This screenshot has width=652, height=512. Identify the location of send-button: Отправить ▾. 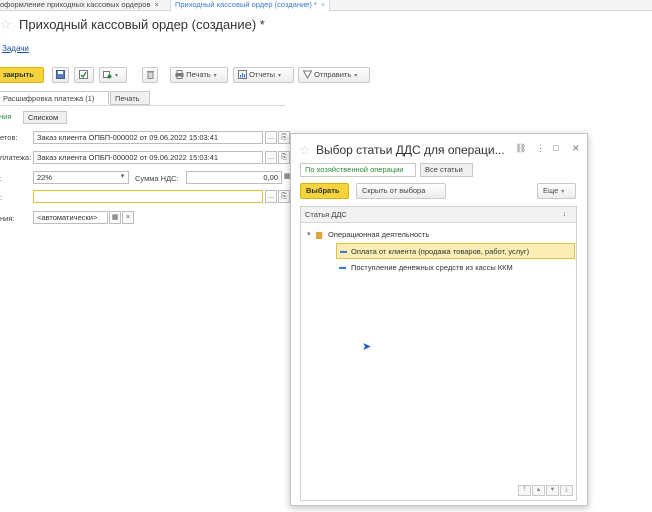
(334, 75).